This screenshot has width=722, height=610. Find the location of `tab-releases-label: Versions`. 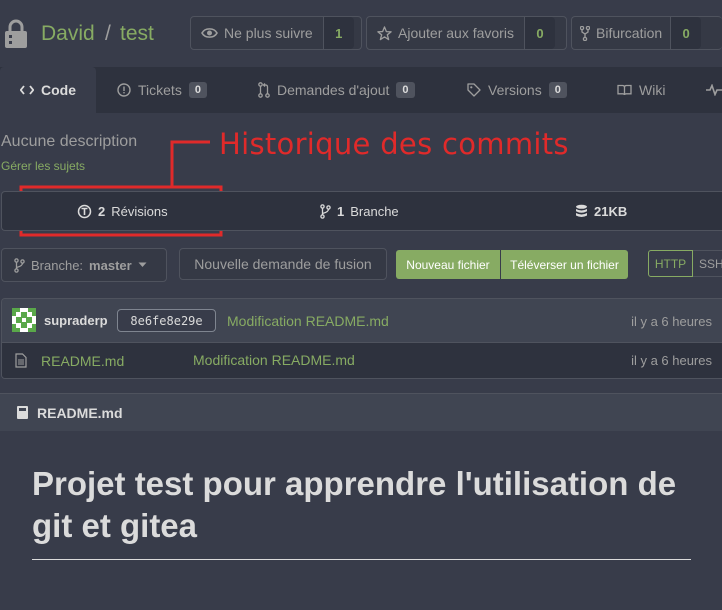

tab-releases-label: Versions is located at coordinates (515, 90).